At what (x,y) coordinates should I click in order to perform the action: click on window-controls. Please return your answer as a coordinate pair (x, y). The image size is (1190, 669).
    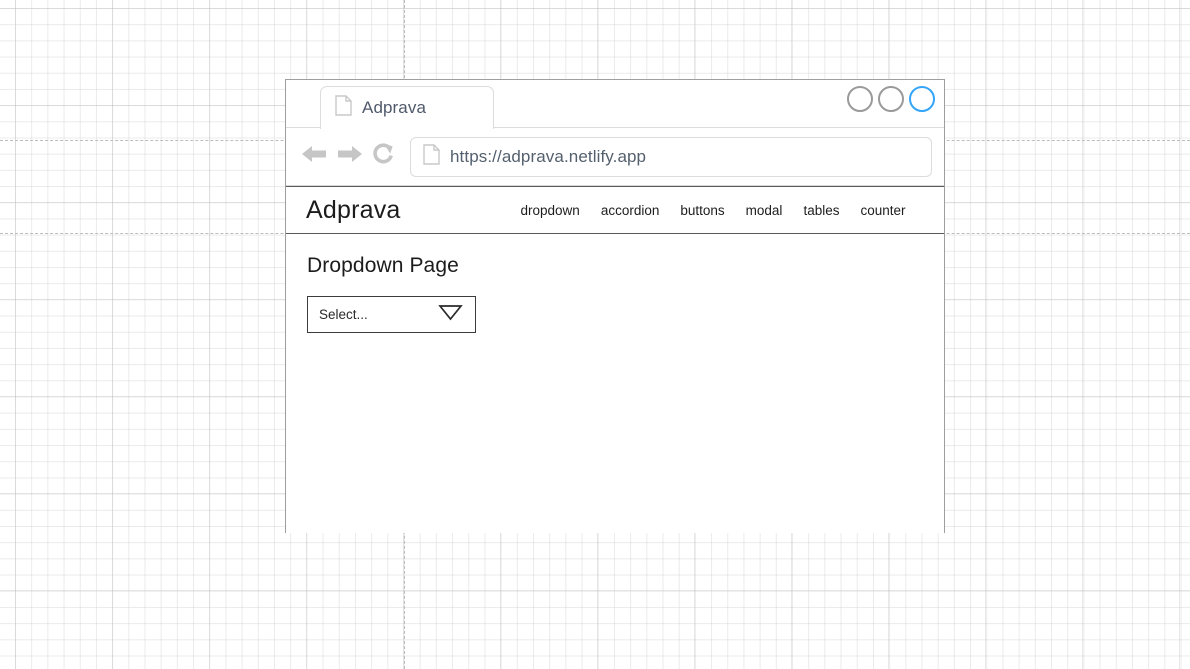
    Looking at the image, I should click on (891, 99).